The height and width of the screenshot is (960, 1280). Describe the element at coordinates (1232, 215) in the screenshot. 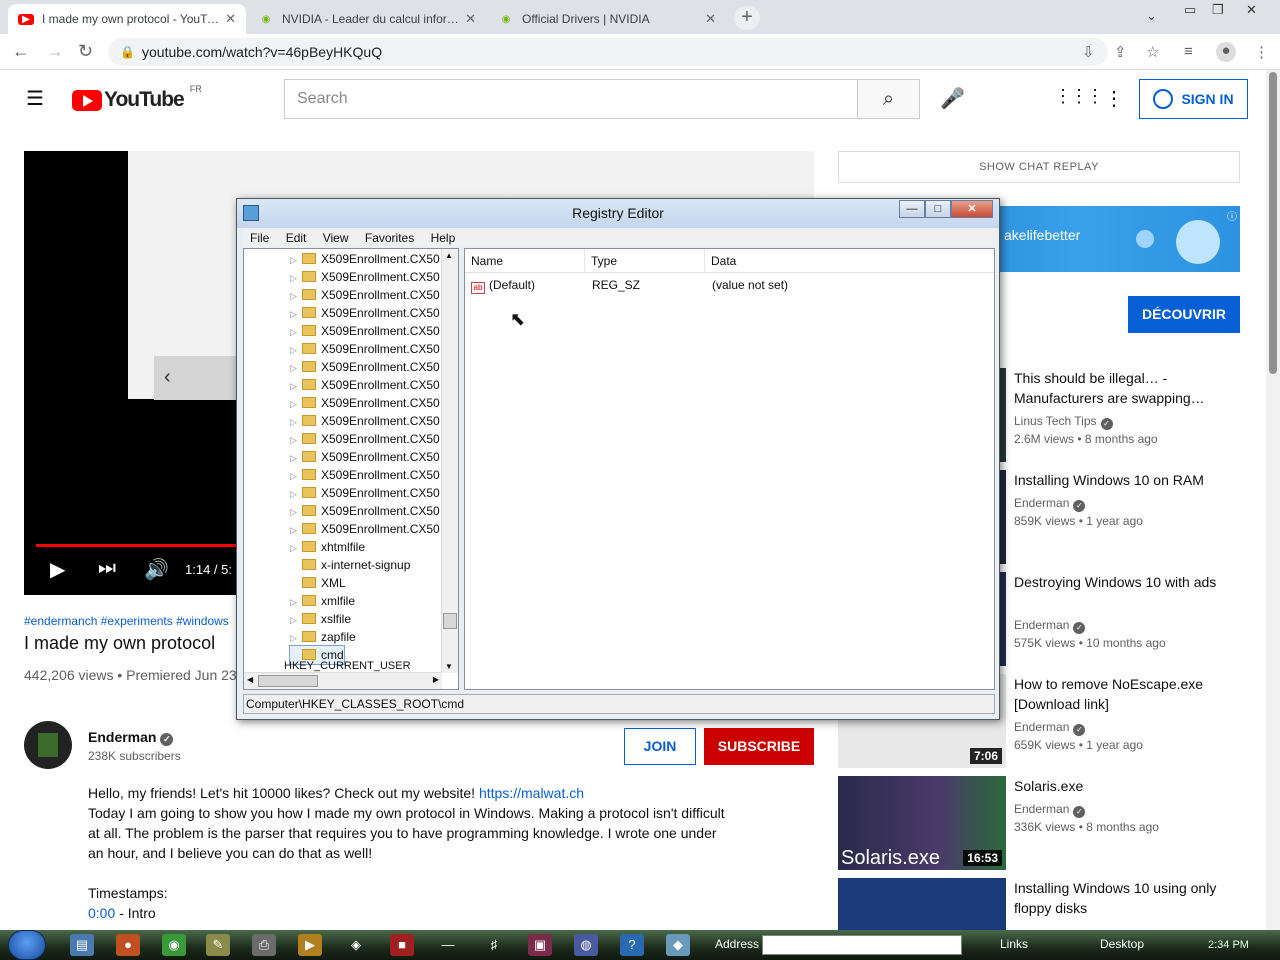

I see `info-icon: ⓘ` at that location.